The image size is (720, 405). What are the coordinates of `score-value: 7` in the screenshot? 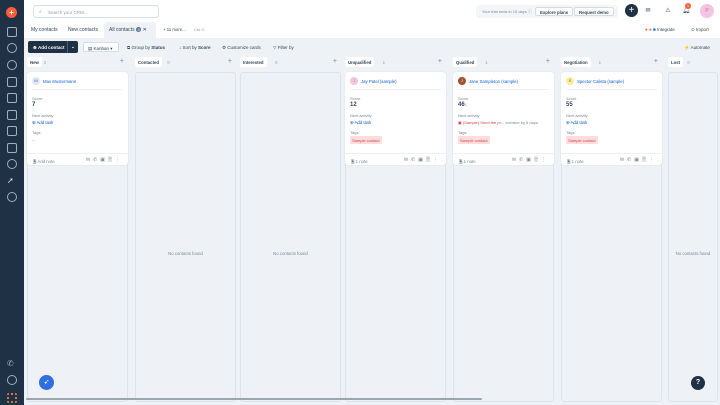 It's located at (34, 105).